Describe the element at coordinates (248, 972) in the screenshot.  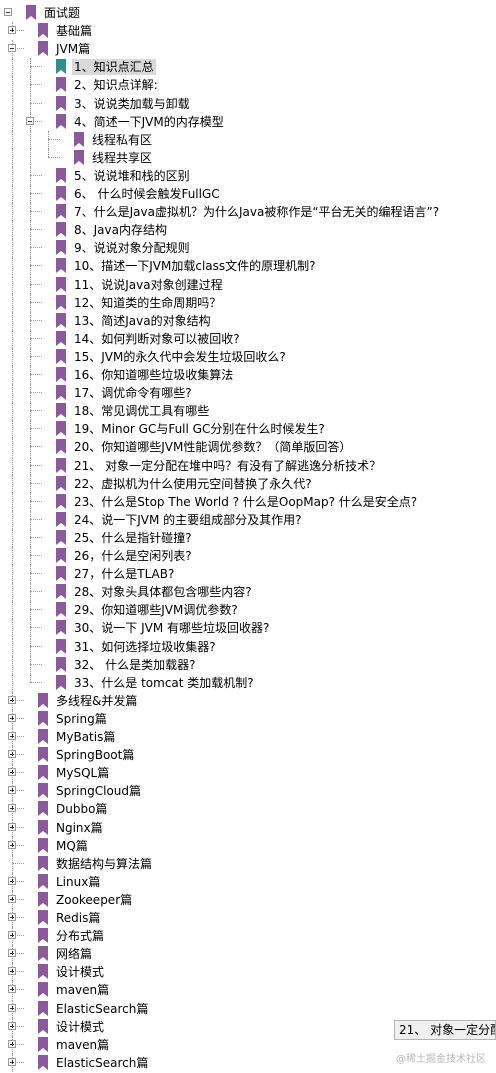
I see `tree-row: 设计模式` at that location.